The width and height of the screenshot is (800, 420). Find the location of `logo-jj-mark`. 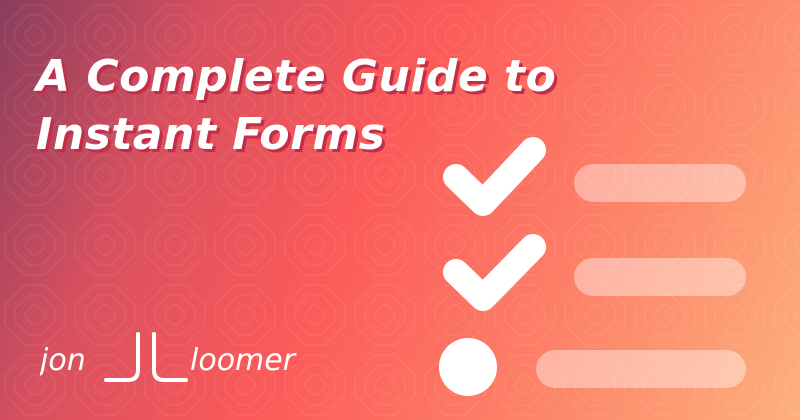

logo-jj-mark is located at coordinates (146, 357).